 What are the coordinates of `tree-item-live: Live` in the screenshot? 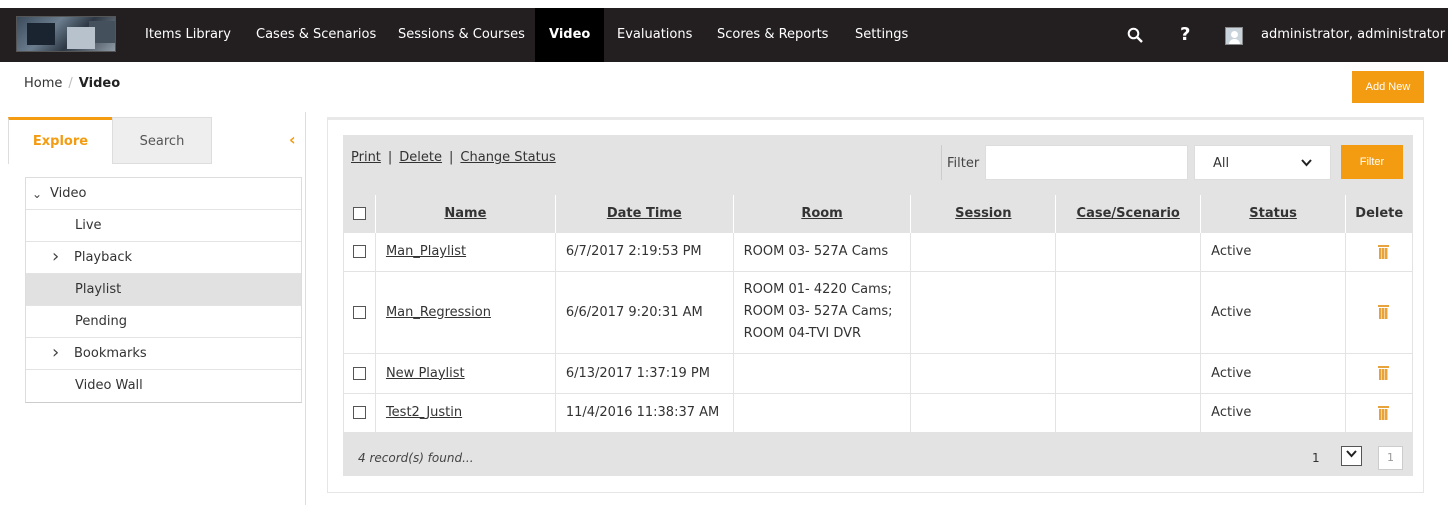 It's located at (163, 226).